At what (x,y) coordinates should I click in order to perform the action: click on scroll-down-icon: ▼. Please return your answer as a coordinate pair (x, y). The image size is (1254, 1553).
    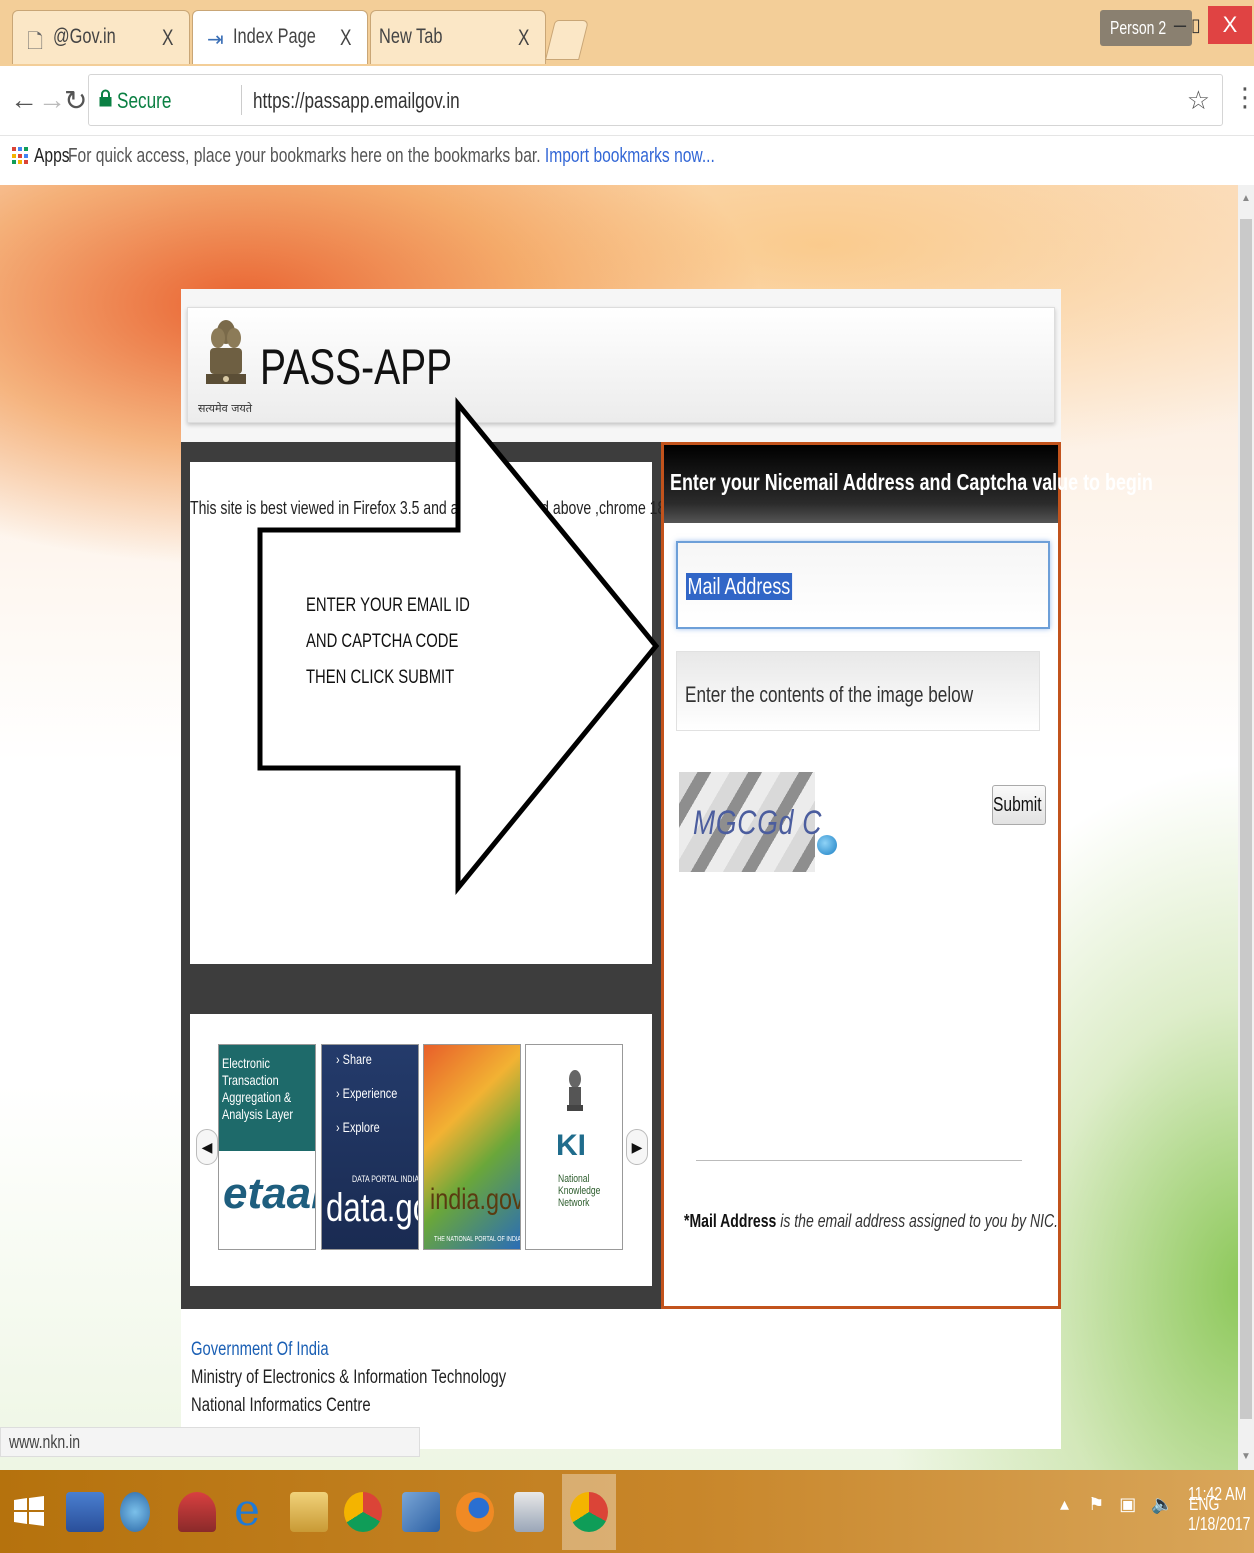
    Looking at the image, I should click on (1246, 1456).